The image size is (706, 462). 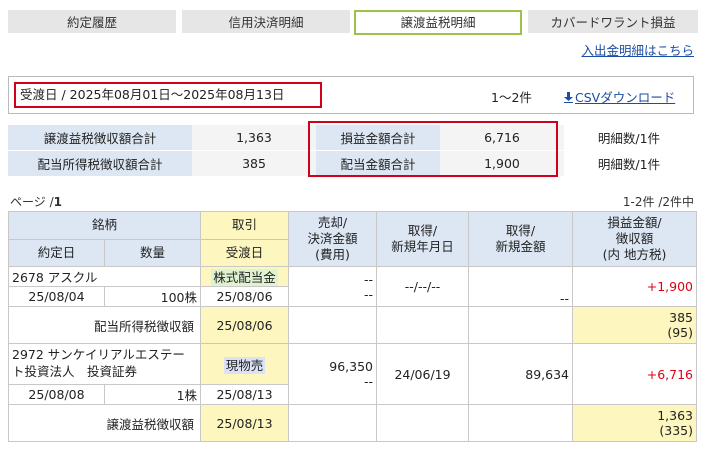 I want to click on trade-date: 25/08/04, so click(x=56, y=296).